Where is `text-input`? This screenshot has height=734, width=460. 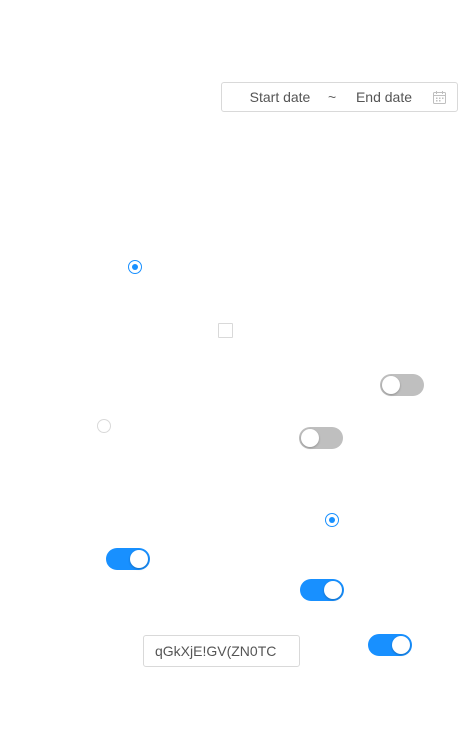 text-input is located at coordinates (221, 651).